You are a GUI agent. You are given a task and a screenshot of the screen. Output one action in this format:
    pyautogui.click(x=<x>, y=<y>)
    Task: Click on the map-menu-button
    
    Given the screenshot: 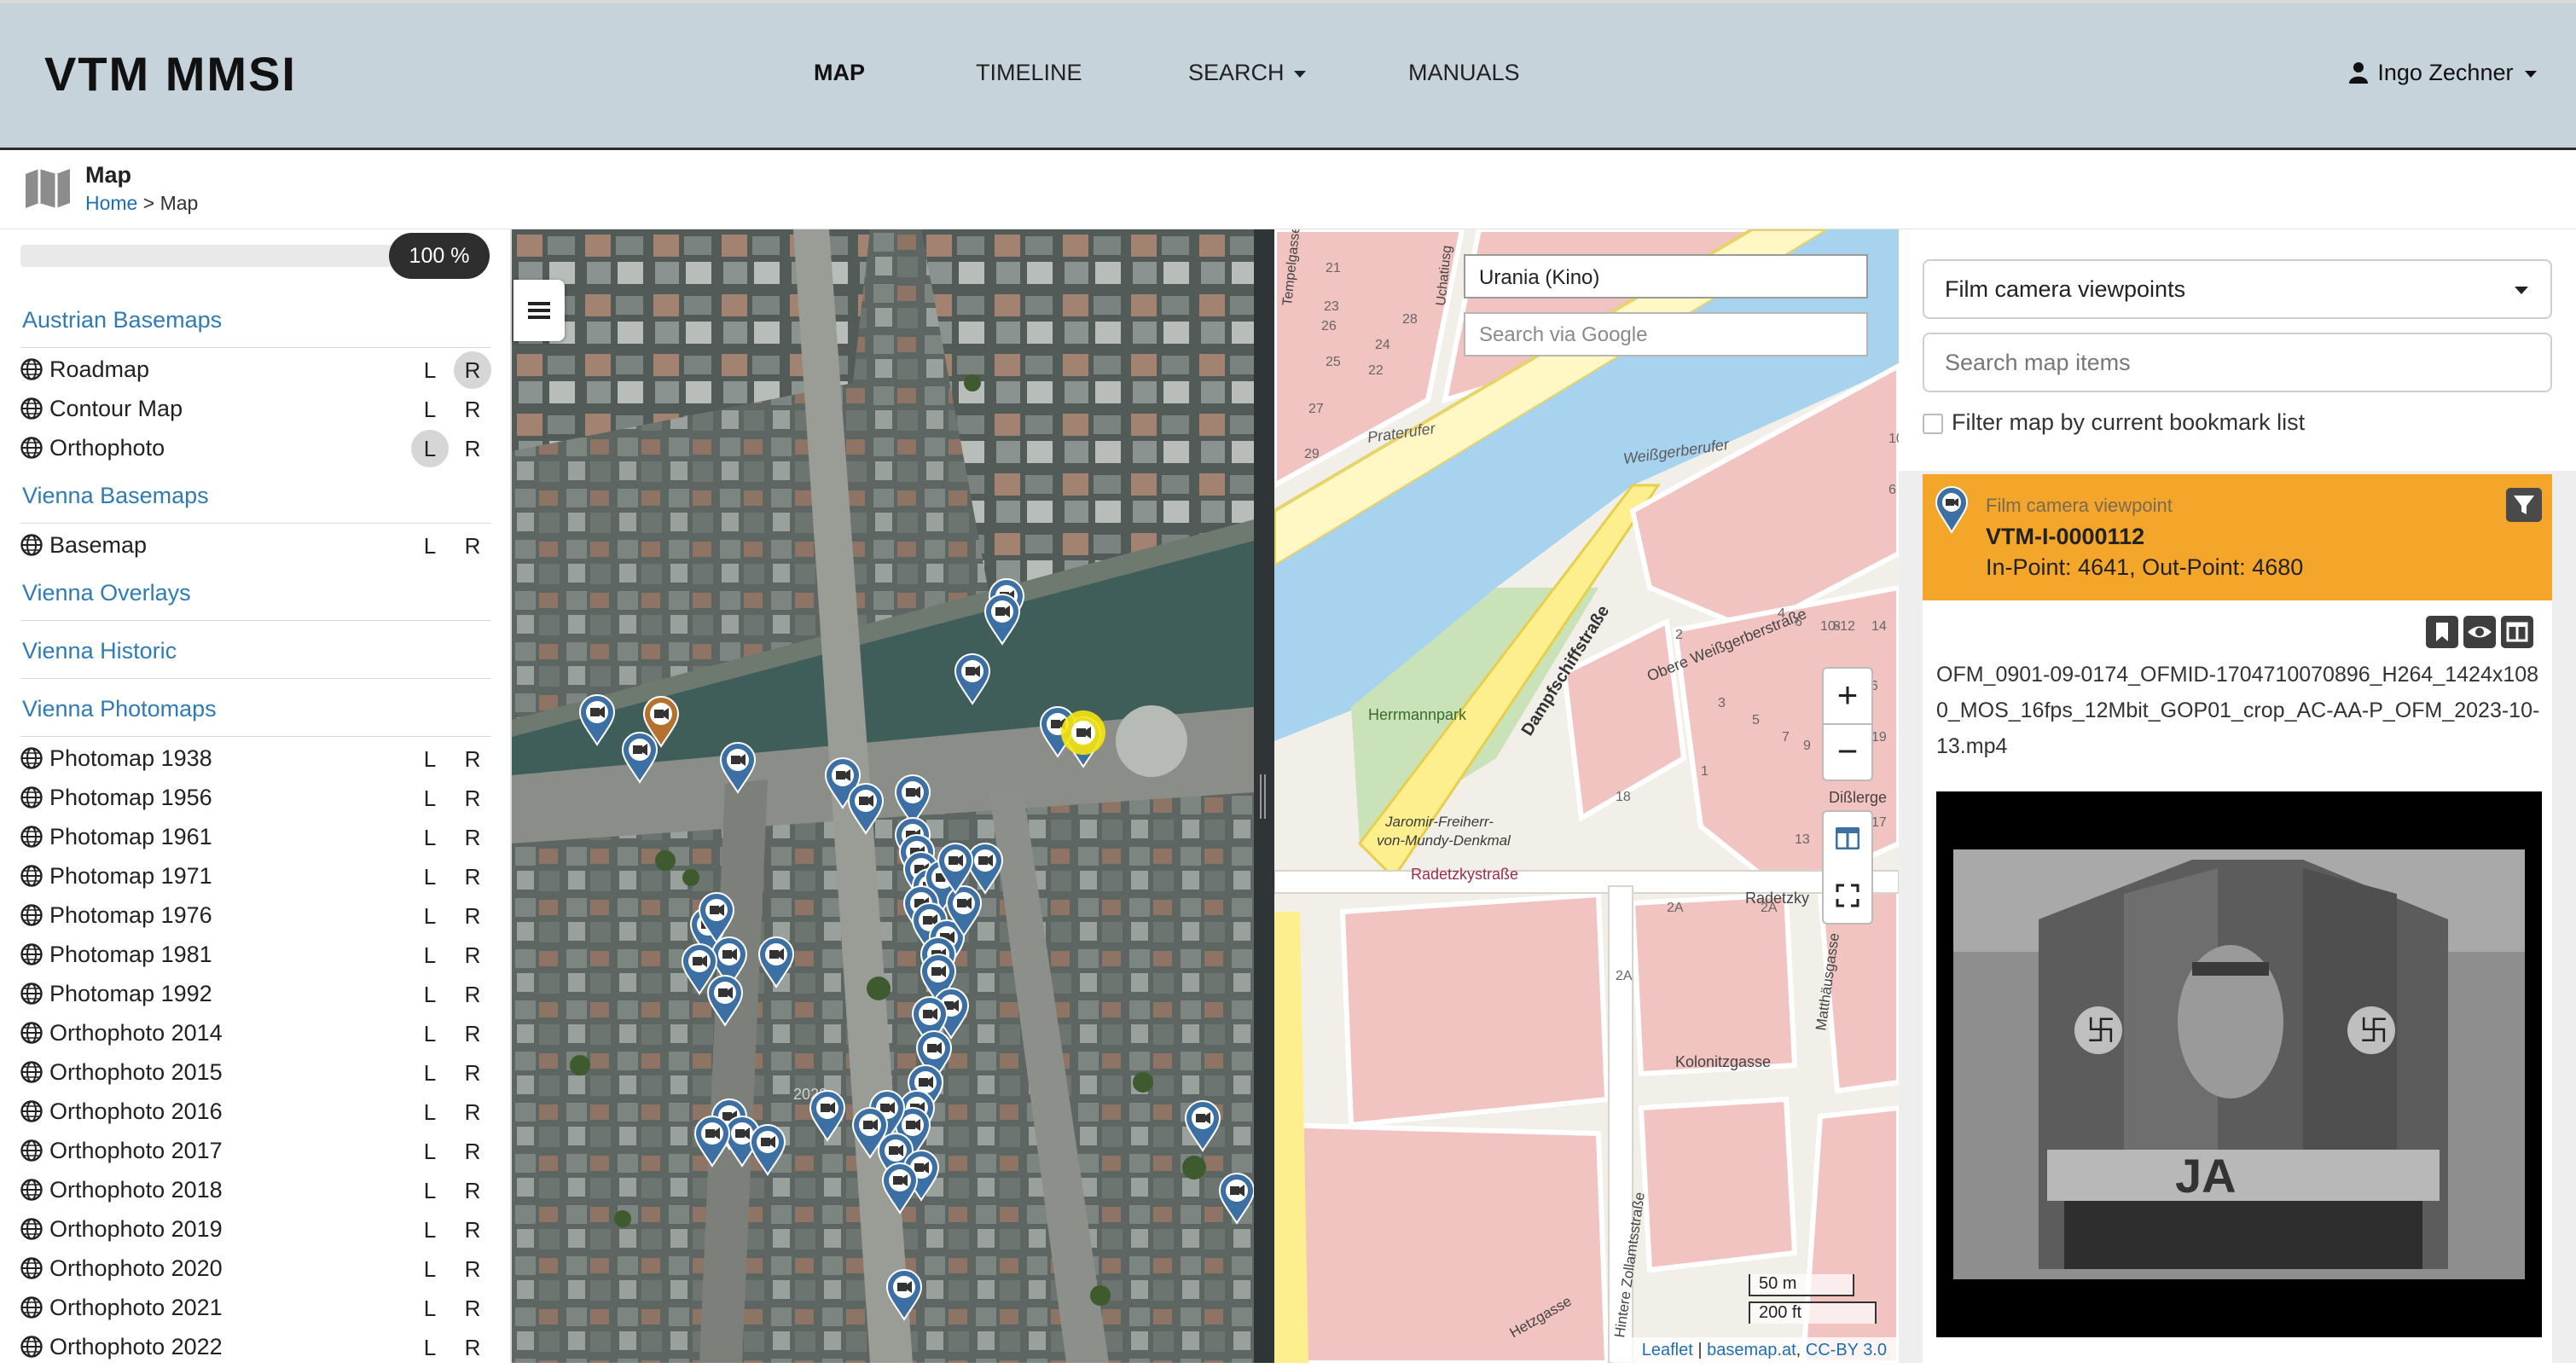 What is the action you would take?
    pyautogui.click(x=539, y=310)
    